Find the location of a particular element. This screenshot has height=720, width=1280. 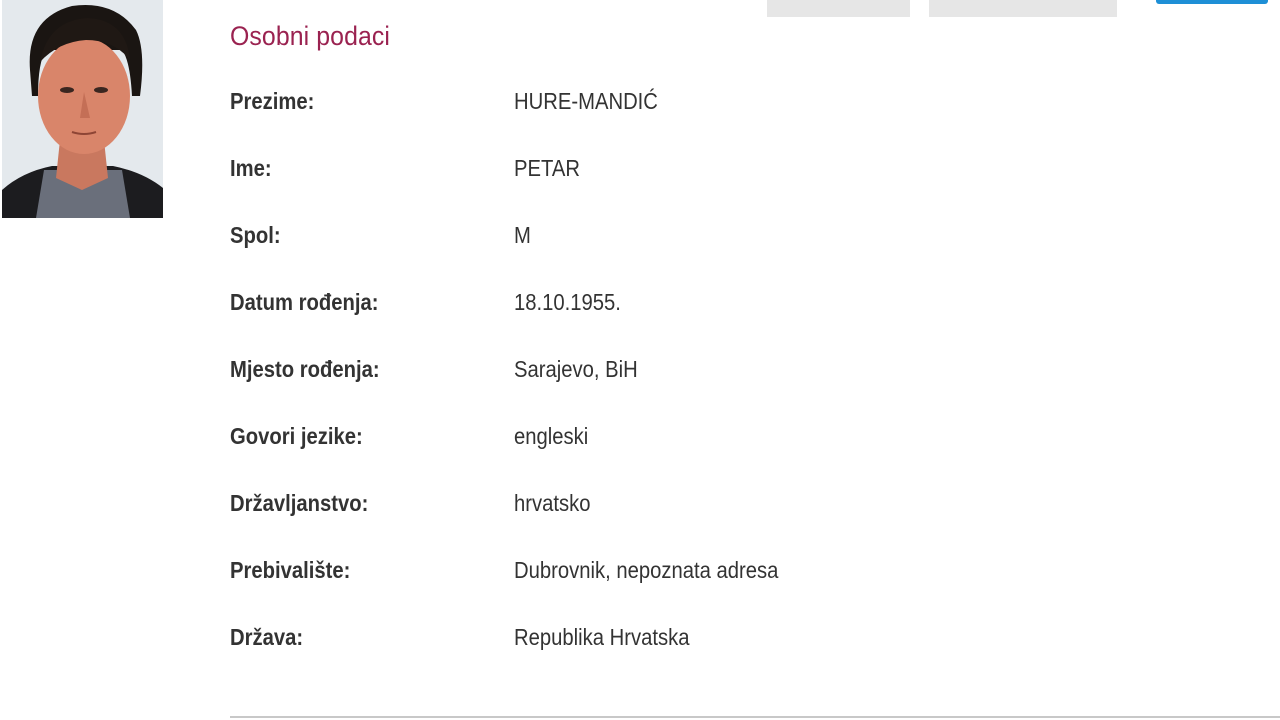

field-label: Ime: is located at coordinates (251, 168).